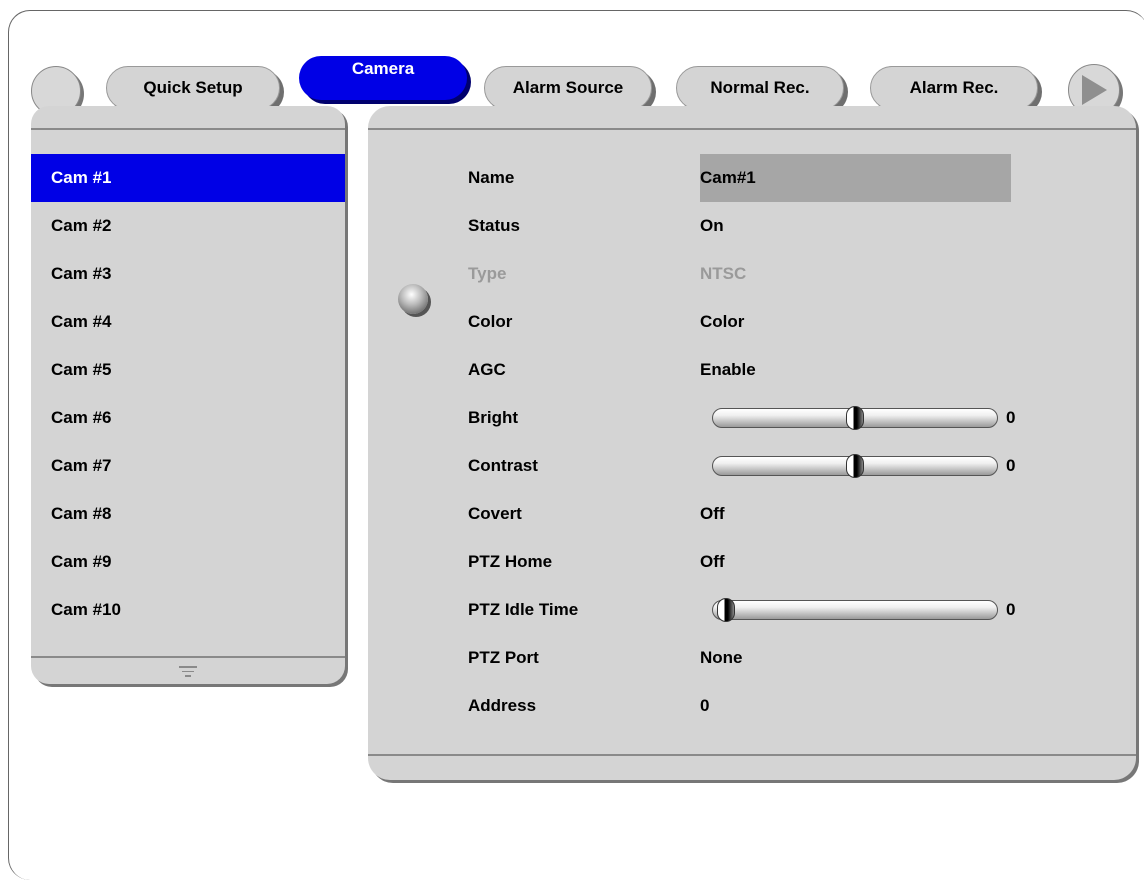 Image resolution: width=1144 pixels, height=880 pixels. Describe the element at coordinates (704, 706) in the screenshot. I see `setting-value: 0` at that location.